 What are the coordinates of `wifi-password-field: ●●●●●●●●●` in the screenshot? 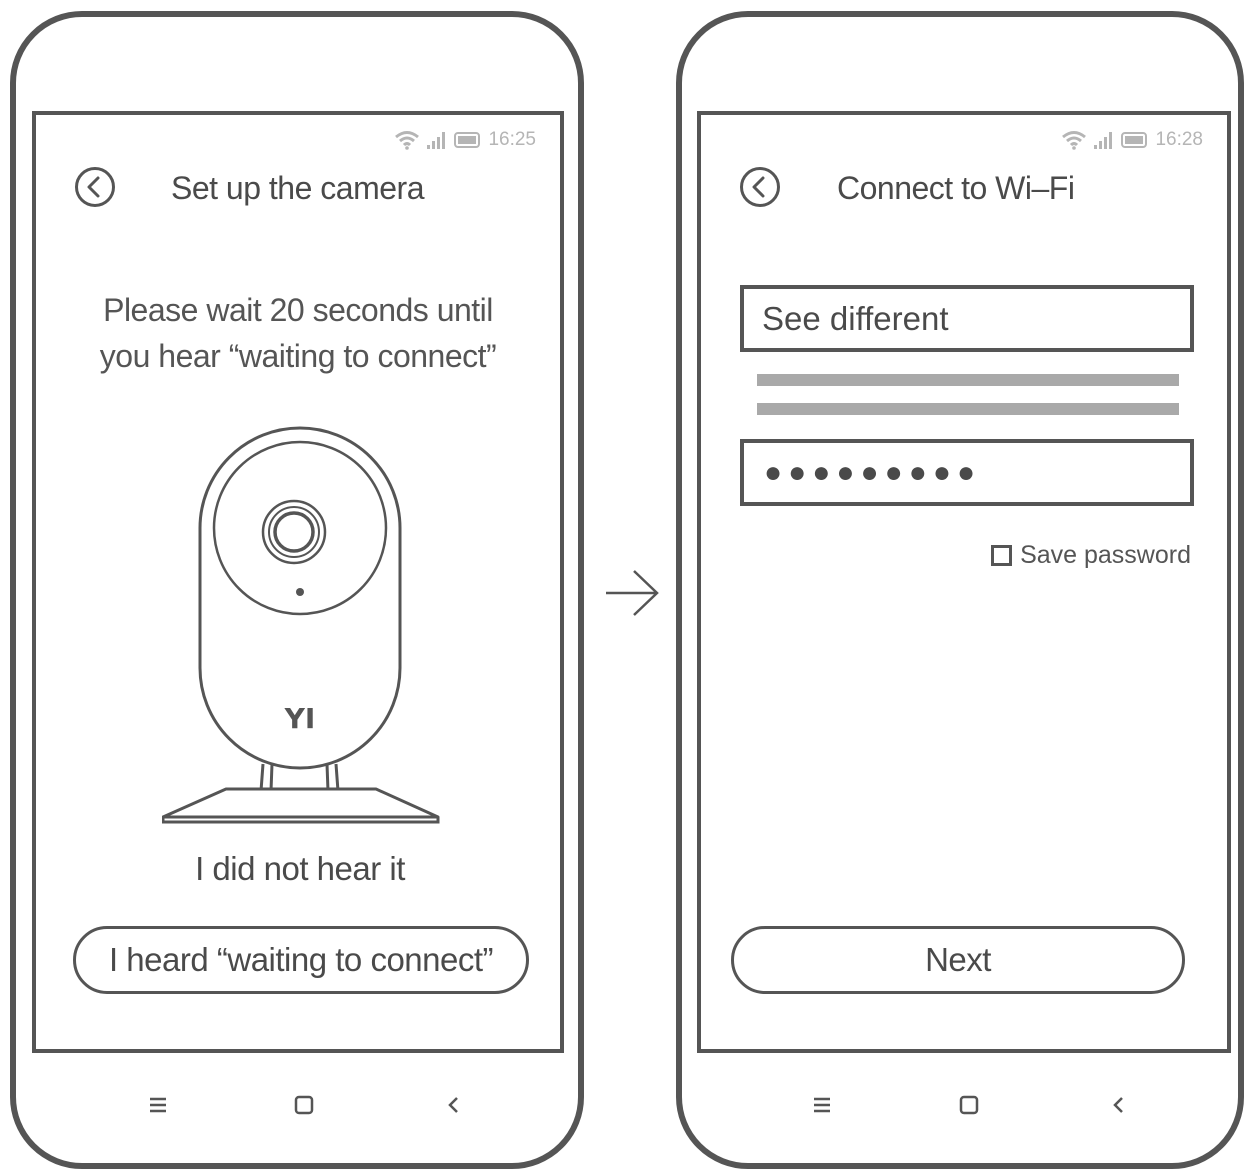 It's located at (967, 472).